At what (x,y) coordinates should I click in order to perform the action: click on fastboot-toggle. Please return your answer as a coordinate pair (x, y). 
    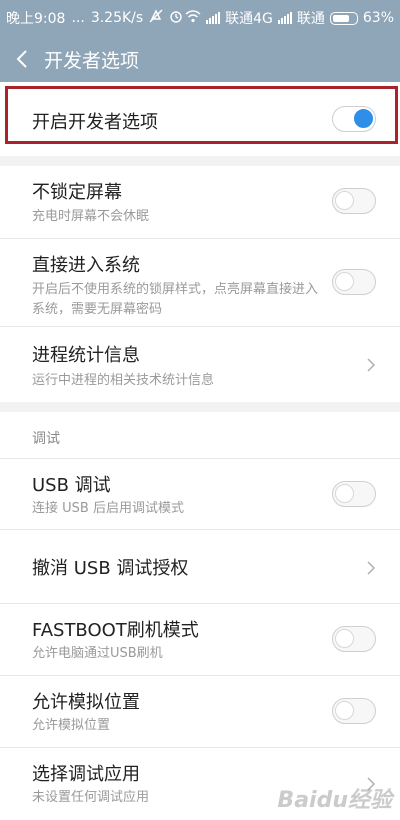
    Looking at the image, I should click on (354, 639).